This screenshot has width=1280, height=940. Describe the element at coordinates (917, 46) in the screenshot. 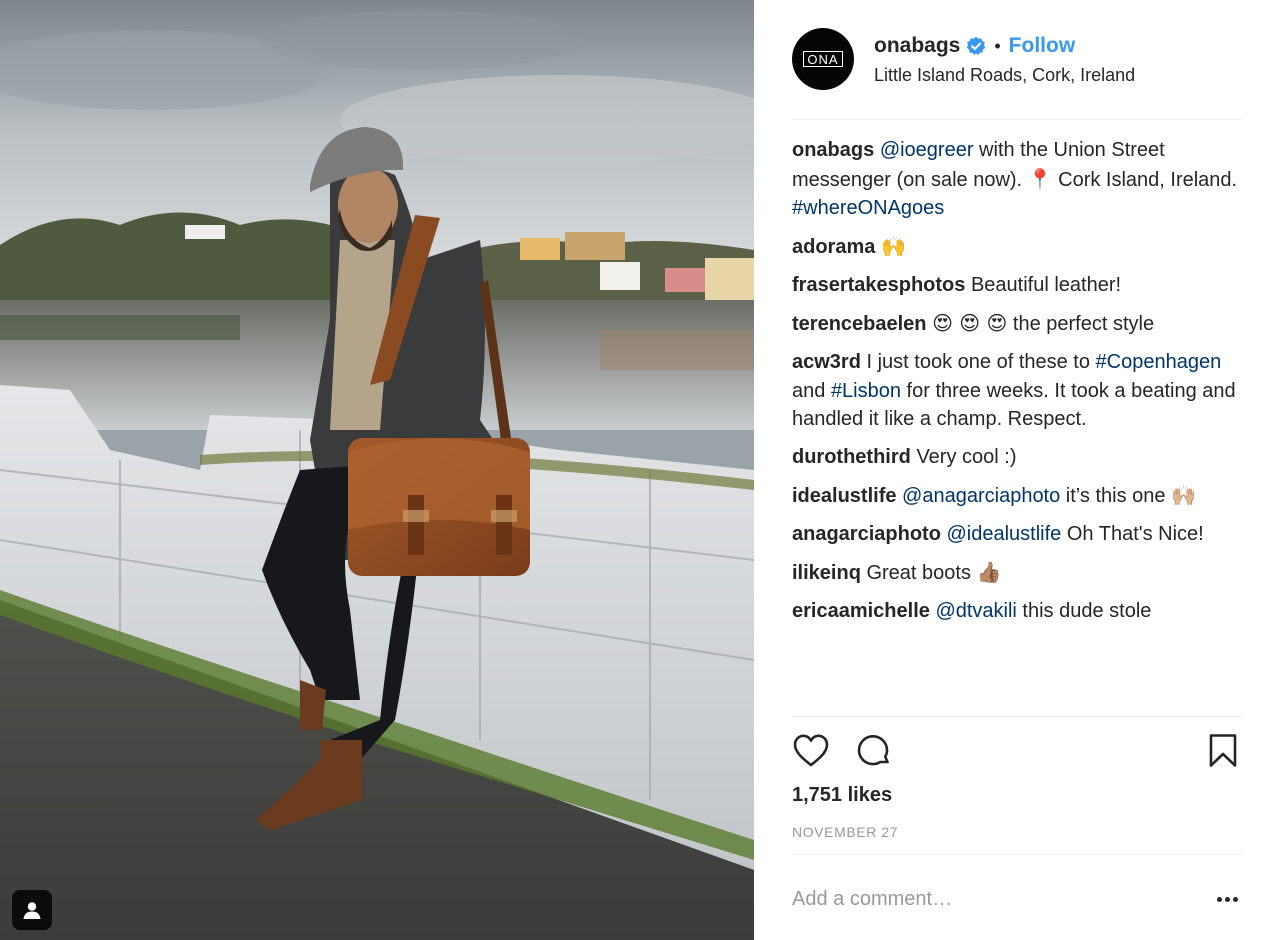

I see `post-username: onabags` at that location.